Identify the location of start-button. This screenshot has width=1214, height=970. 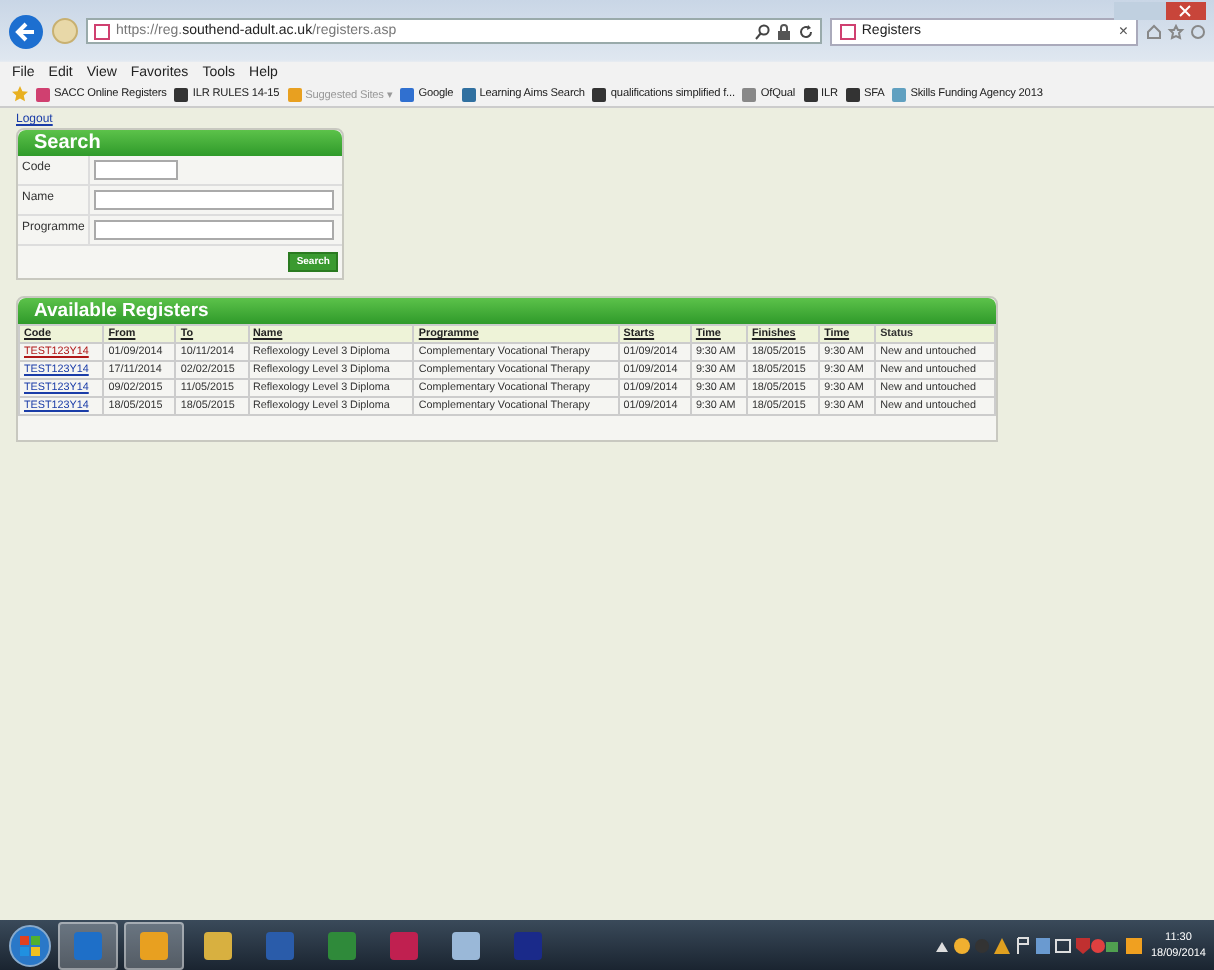
(30, 945).